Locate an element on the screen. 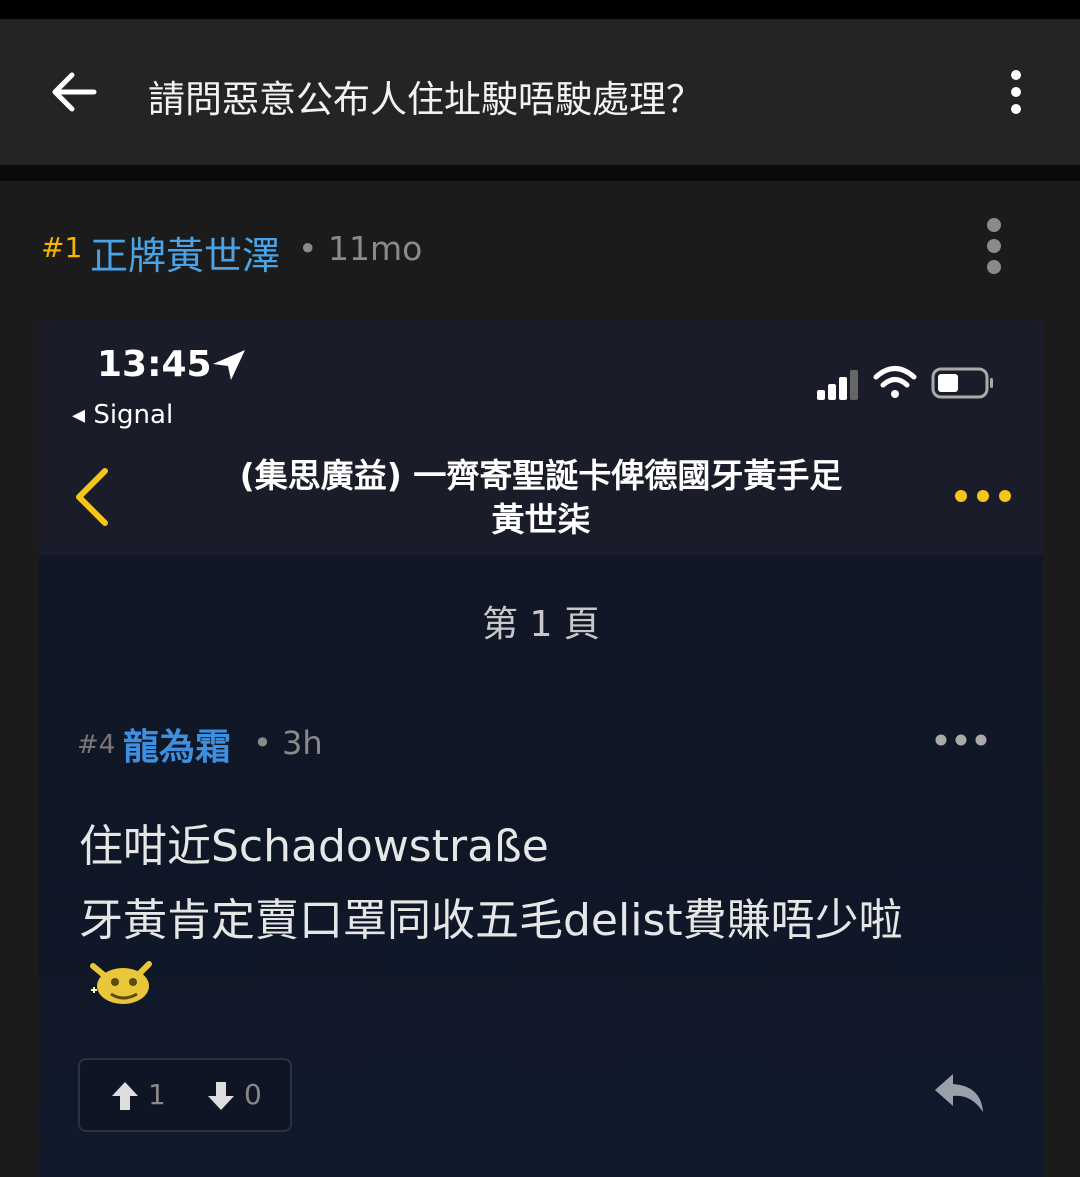  vote-box: 1 0 is located at coordinates (185, 1095).